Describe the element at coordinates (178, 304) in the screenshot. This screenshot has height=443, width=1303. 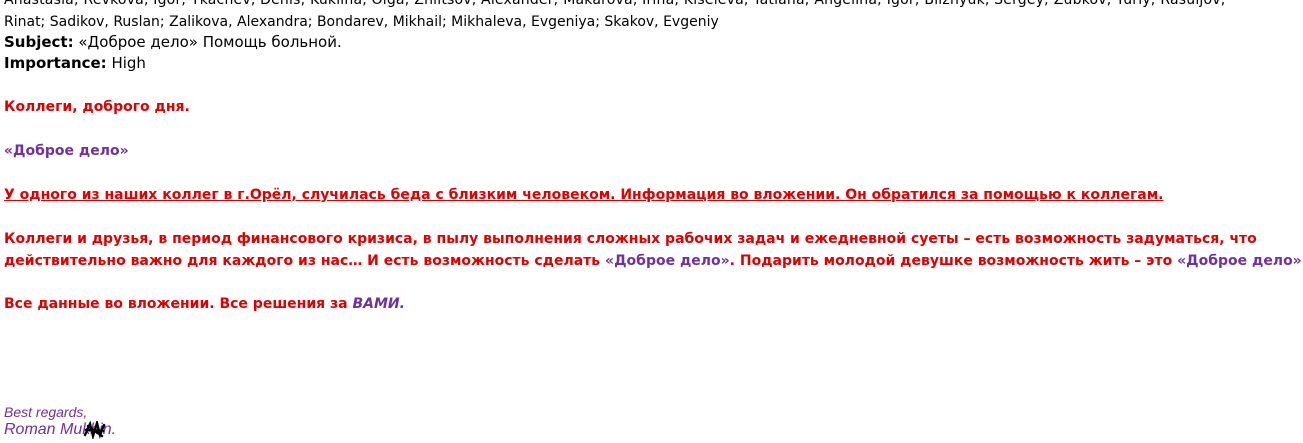
I see `closing-text: Все данные во вложении. Все решения за` at that location.